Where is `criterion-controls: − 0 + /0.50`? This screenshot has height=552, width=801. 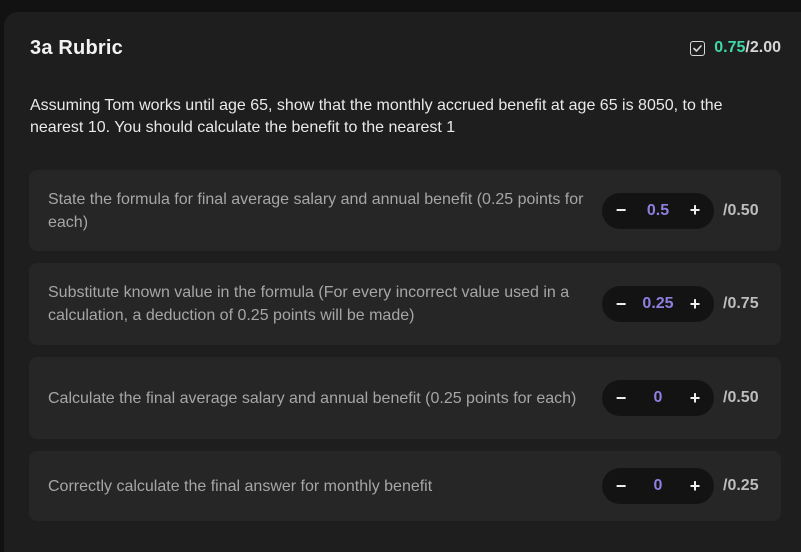 criterion-controls: − 0 + /0.50 is located at coordinates (683, 398).